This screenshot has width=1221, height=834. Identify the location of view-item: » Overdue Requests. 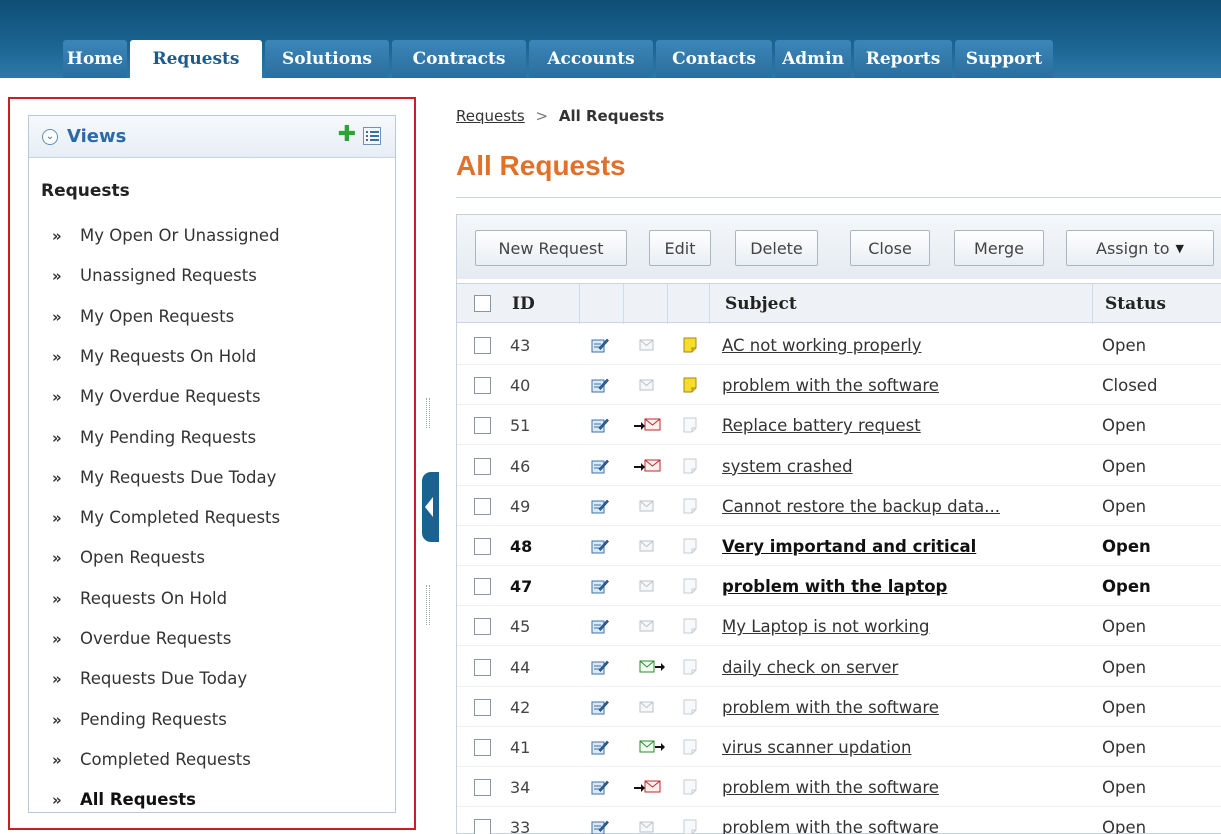
(141, 641).